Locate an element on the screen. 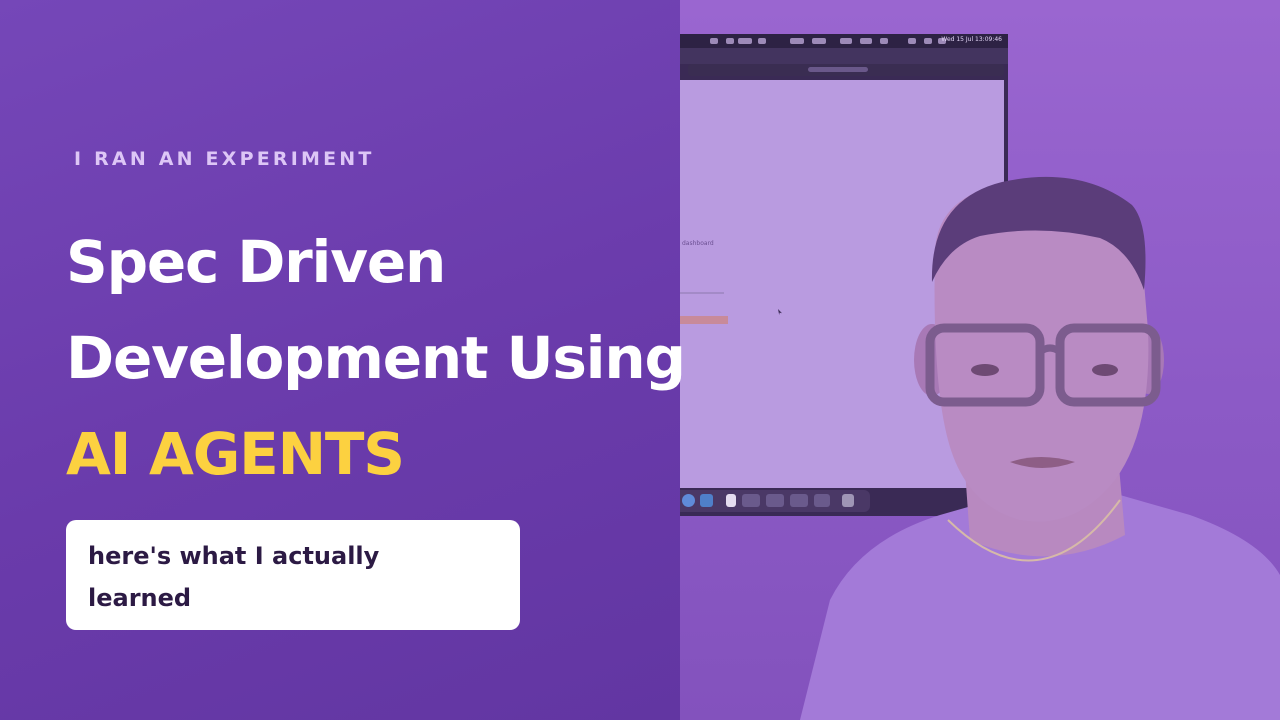  headline-accent: AI AGENTS is located at coordinates (235, 454).